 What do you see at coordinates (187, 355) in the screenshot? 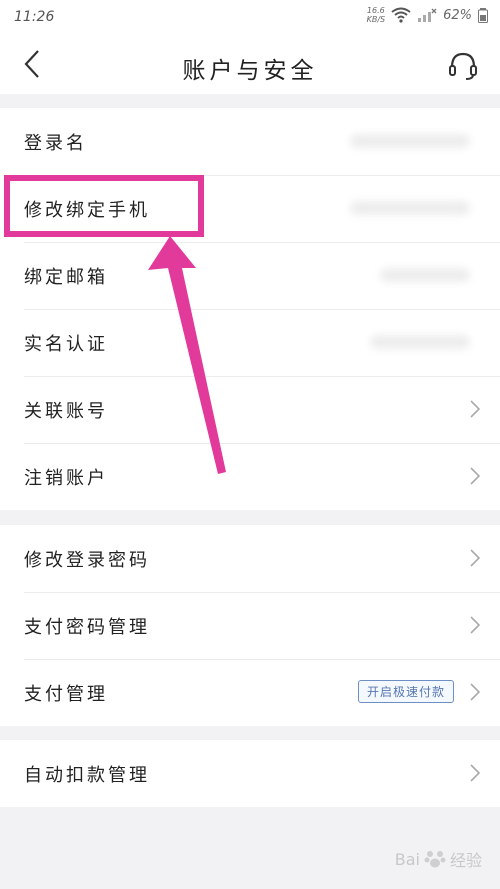
I see `annotation-arrow-icon` at bounding box center [187, 355].